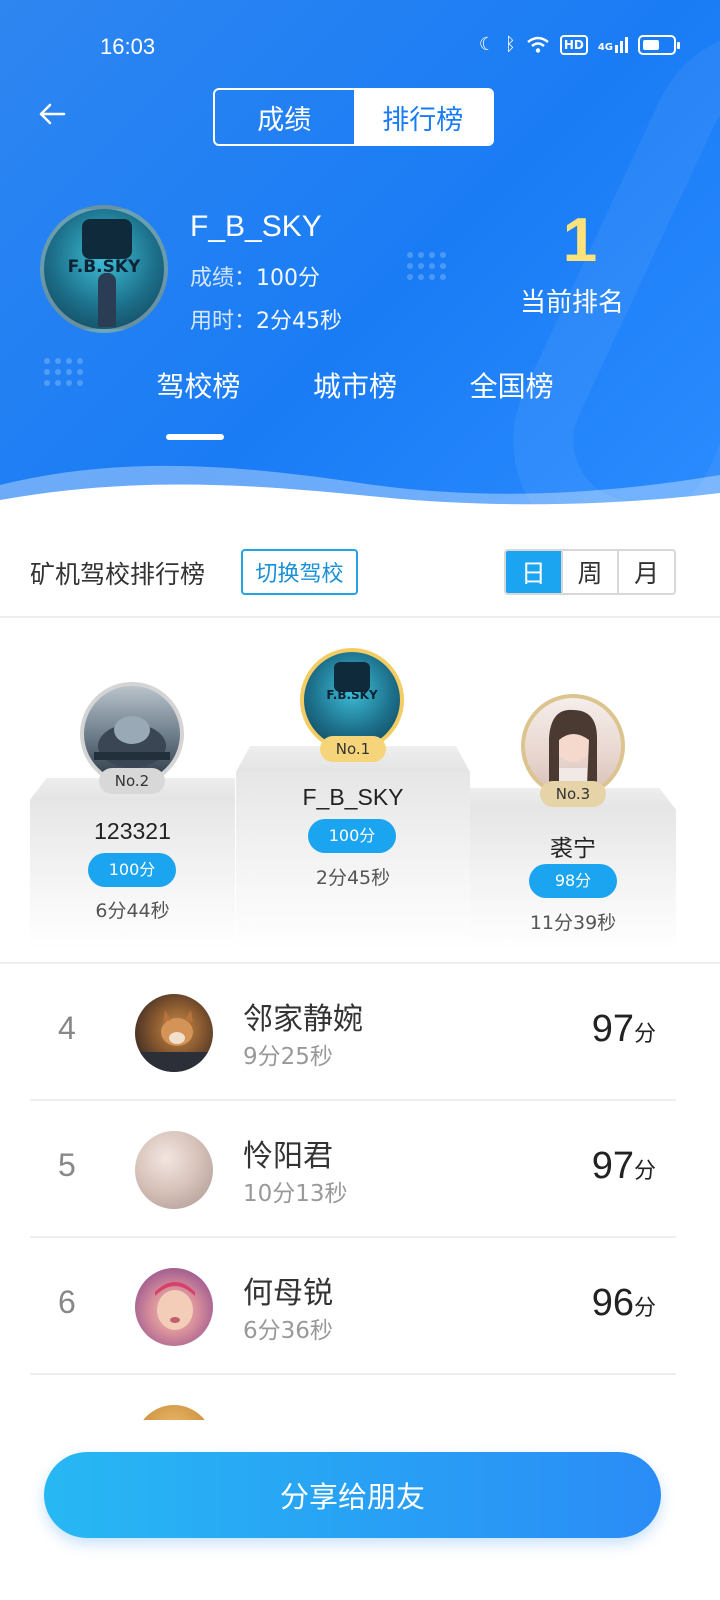 Image resolution: width=720 pixels, height=1600 pixels. What do you see at coordinates (352, 1495) in the screenshot?
I see `share-button: 分享给朋友` at bounding box center [352, 1495].